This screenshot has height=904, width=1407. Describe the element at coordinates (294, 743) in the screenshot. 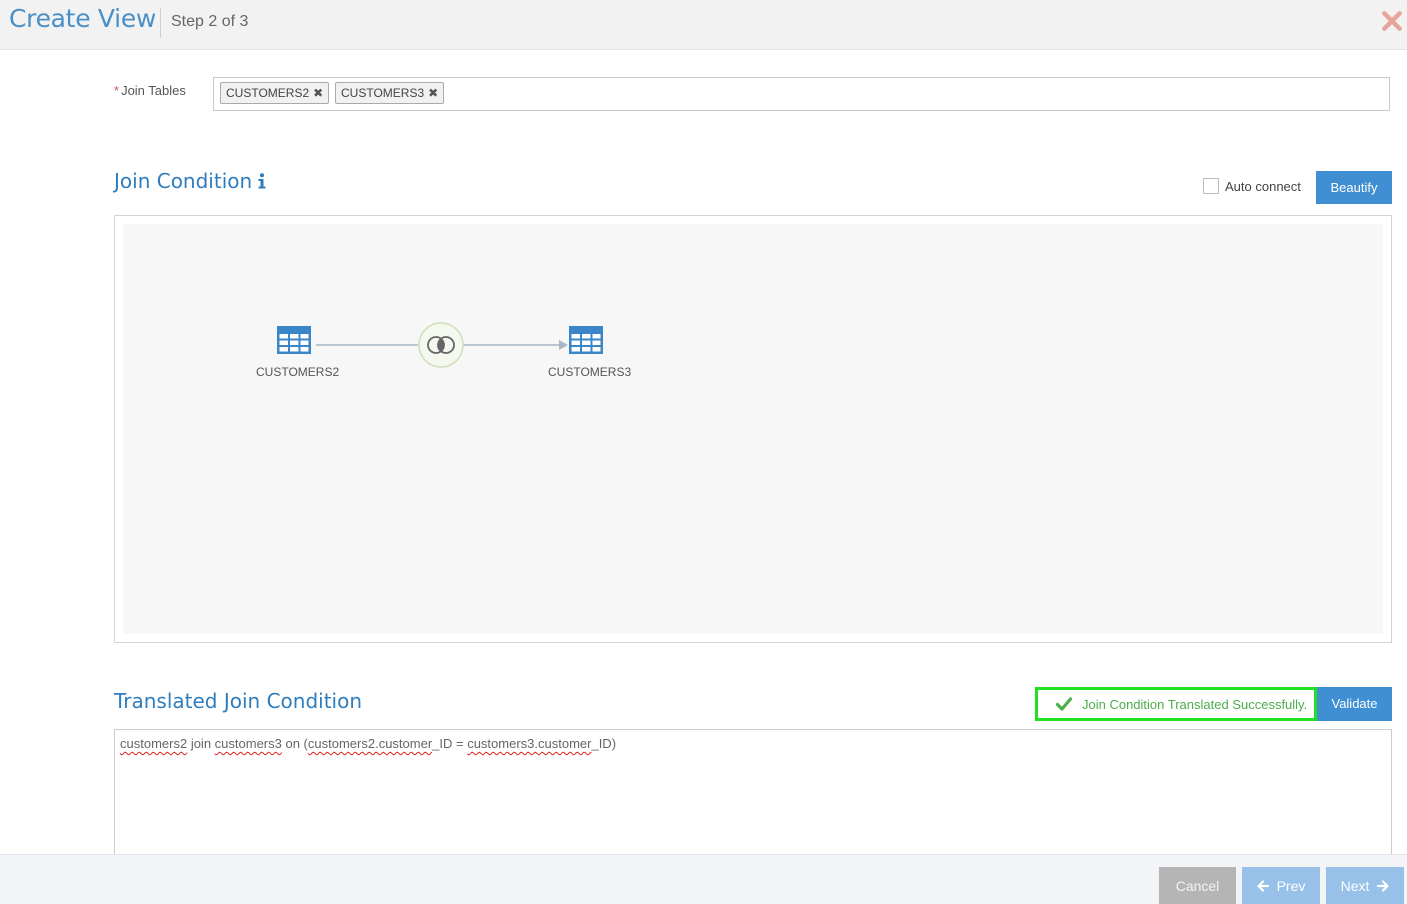

I see `sql-token: on (` at that location.